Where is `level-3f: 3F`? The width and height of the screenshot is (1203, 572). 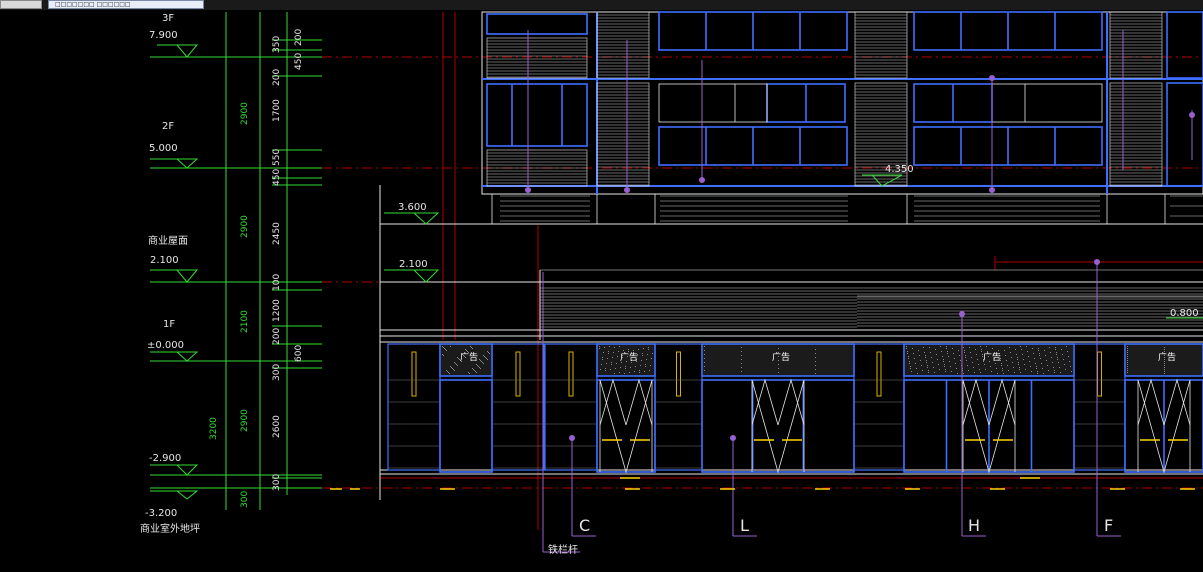
level-3f: 3F is located at coordinates (168, 18).